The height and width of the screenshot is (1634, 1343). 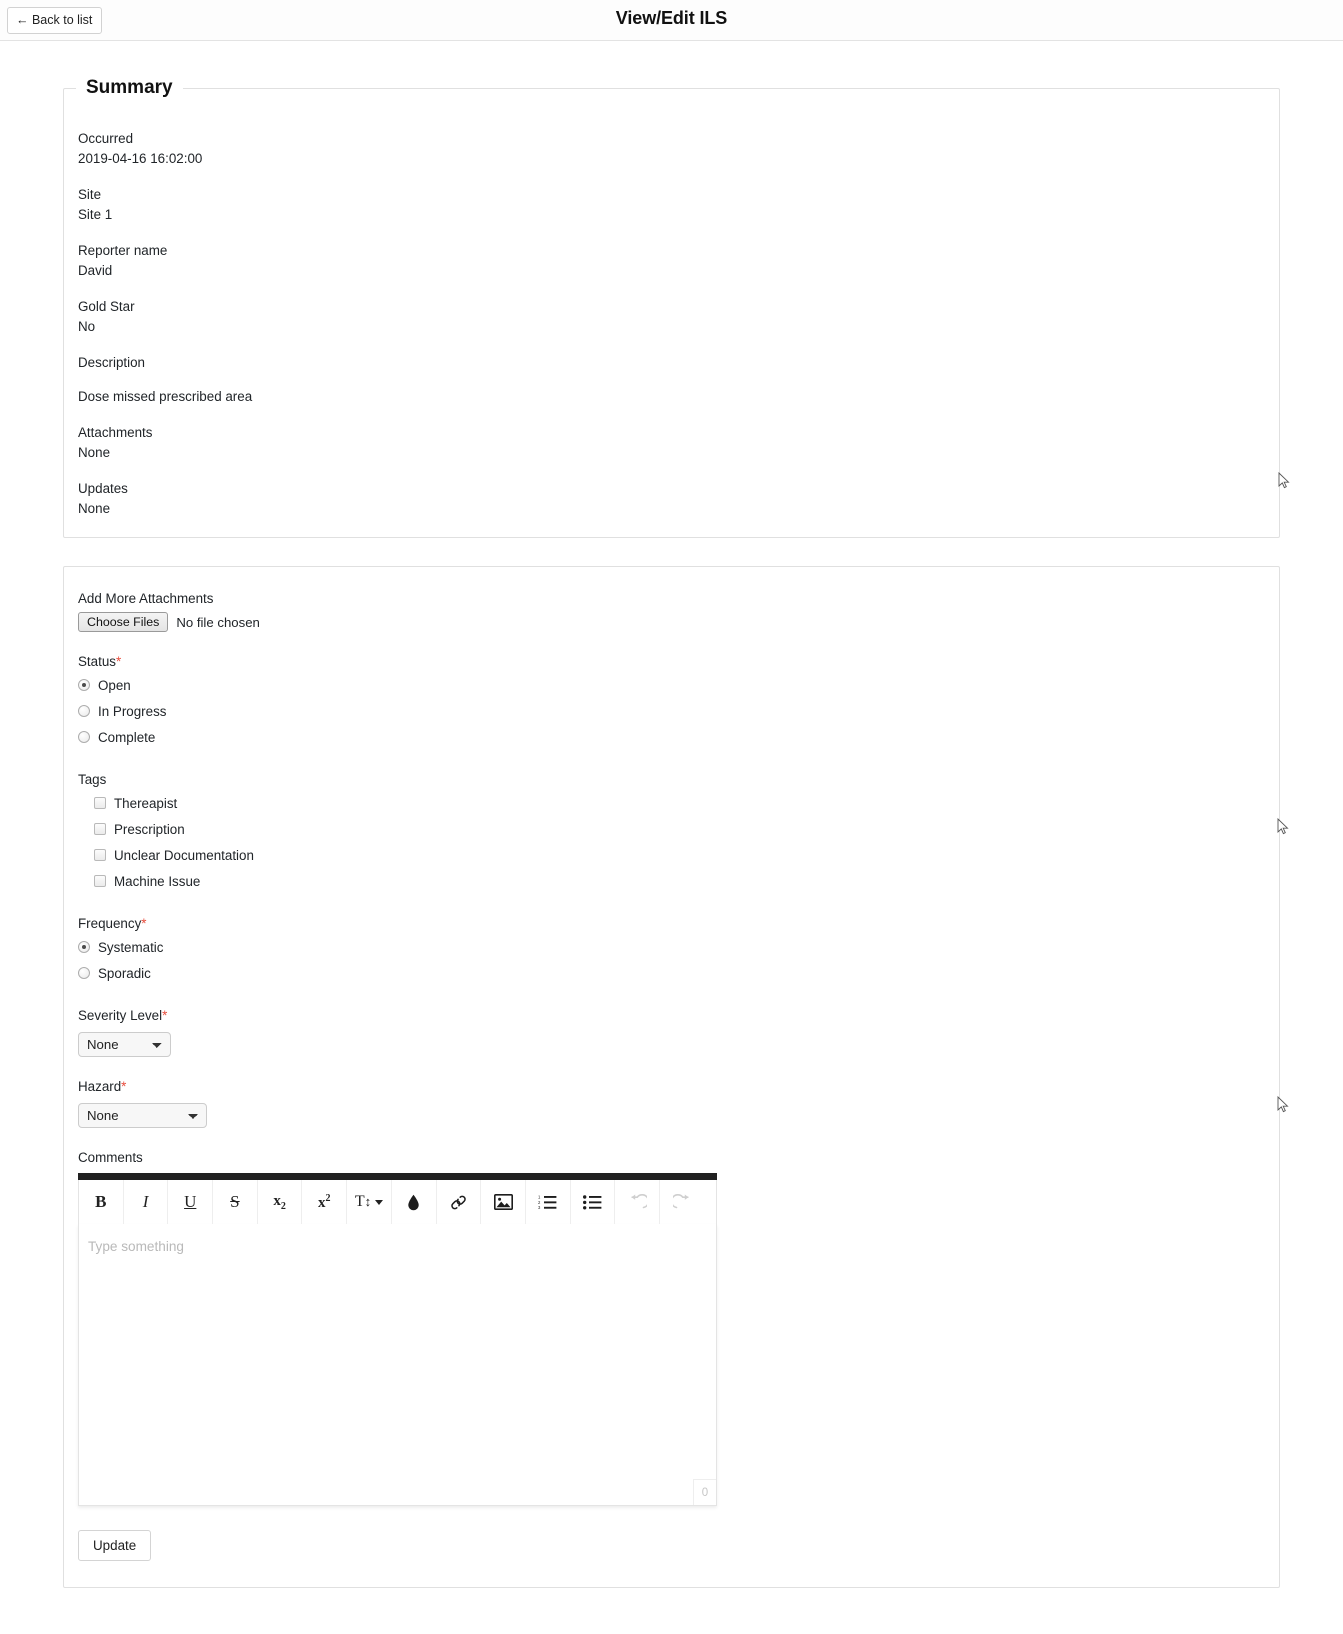 I want to click on option-label: Unclear Documentation, so click(x=184, y=855).